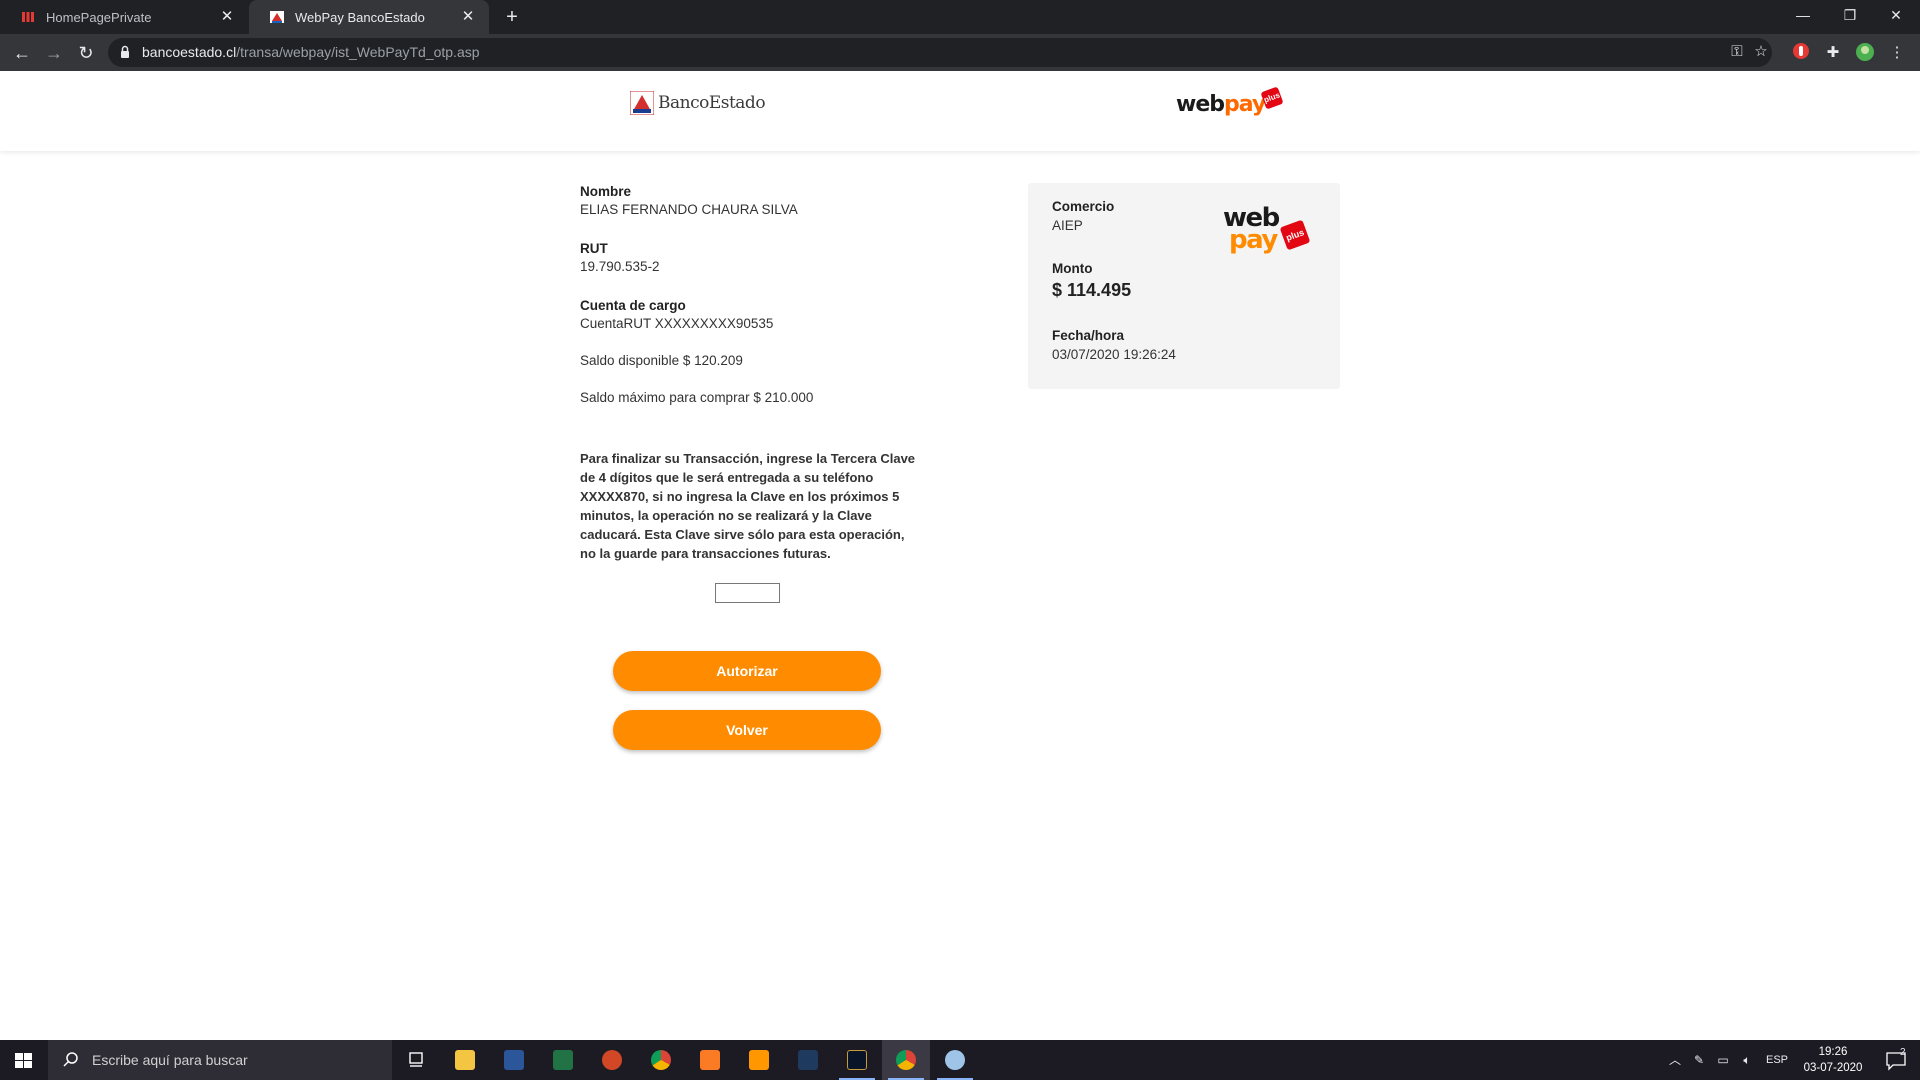 The image size is (1920, 1085). I want to click on back-button: ←, so click(22, 53).